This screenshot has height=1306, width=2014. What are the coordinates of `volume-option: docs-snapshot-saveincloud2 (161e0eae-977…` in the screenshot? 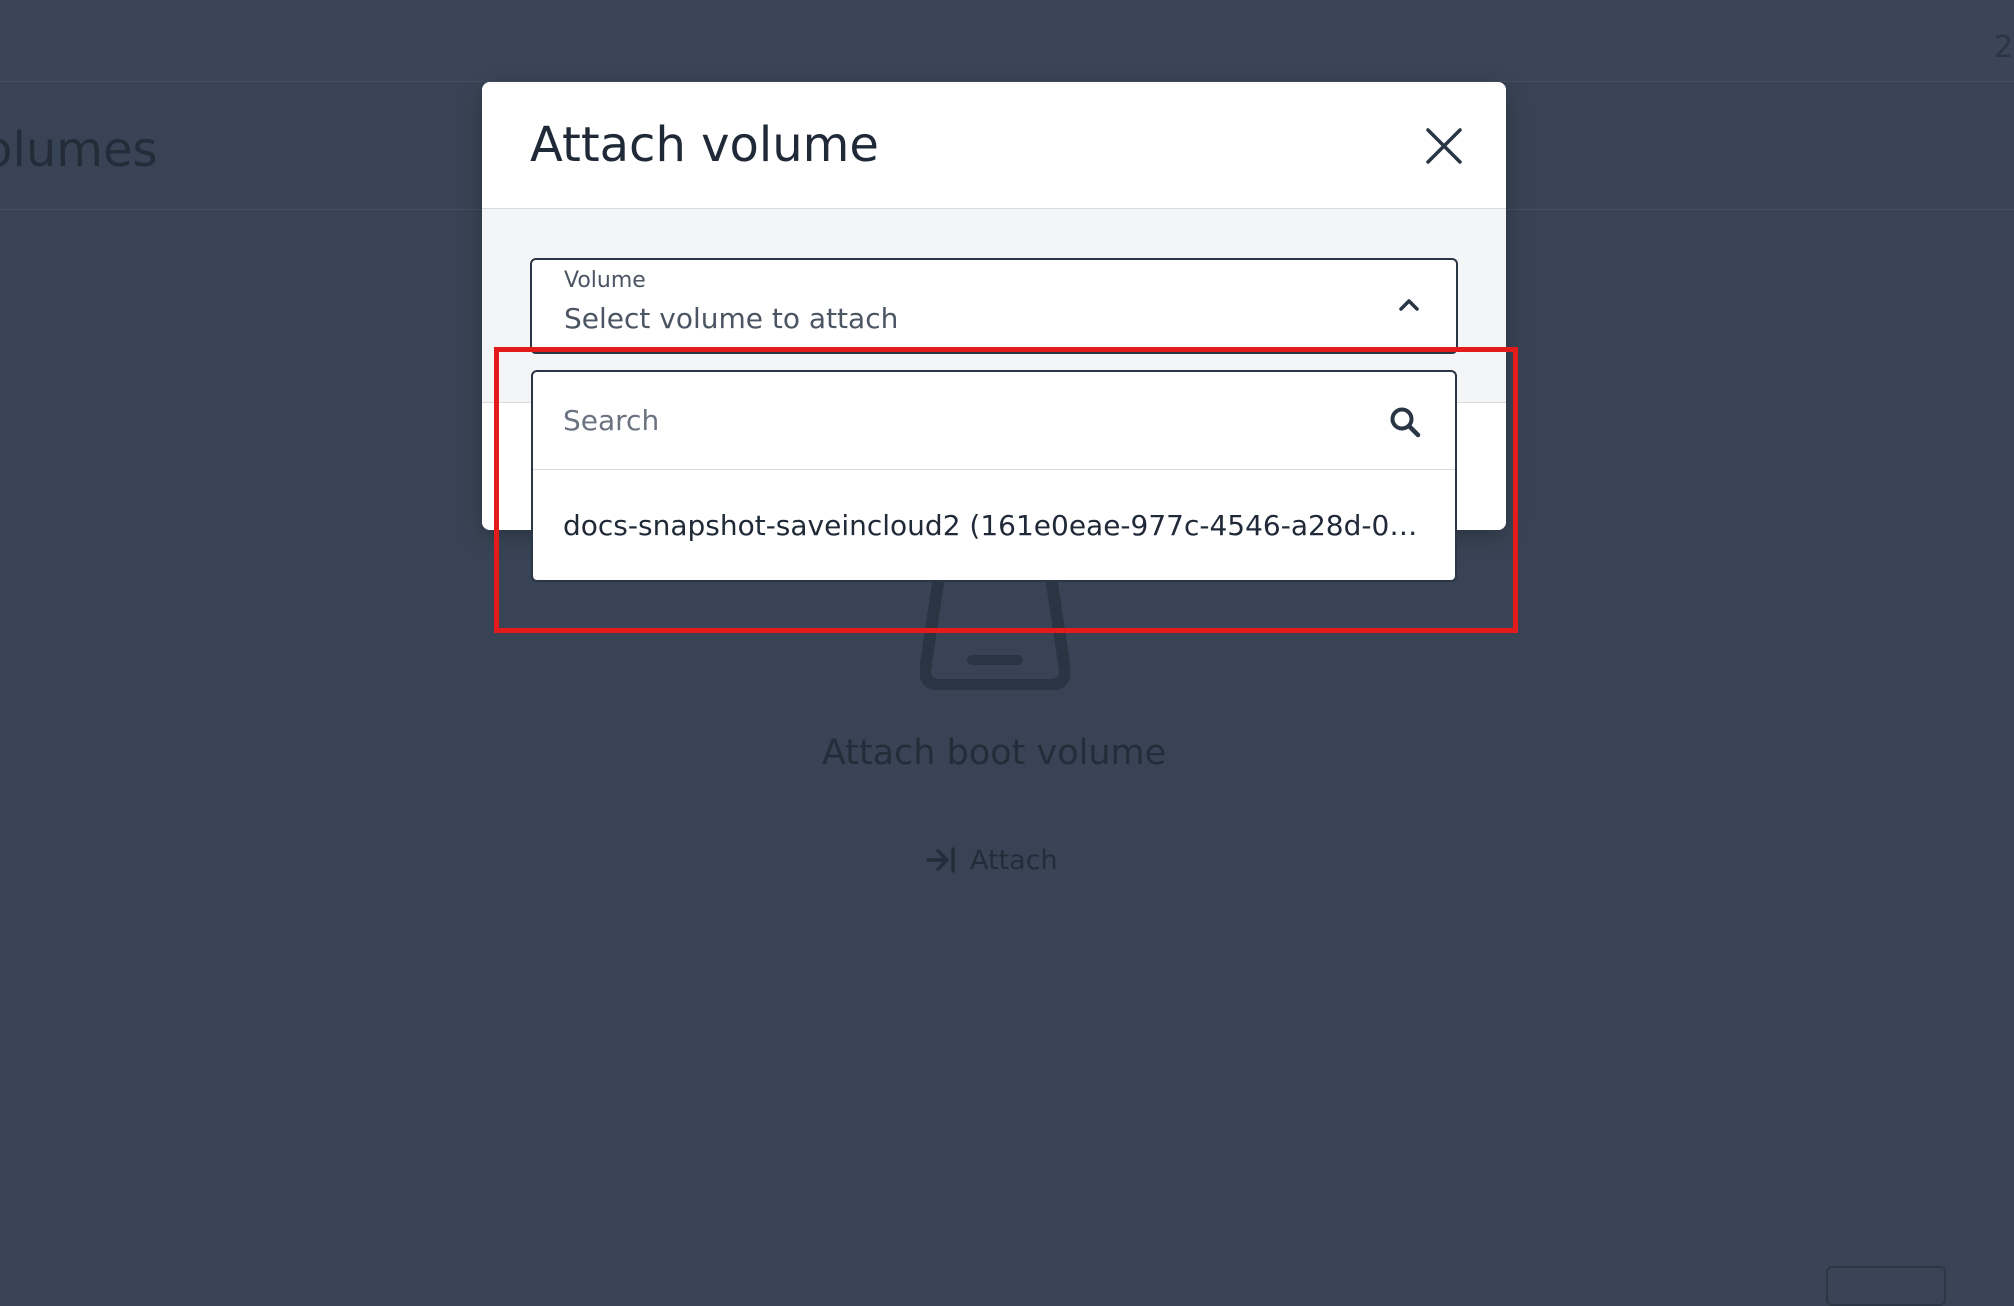 It's located at (994, 525).